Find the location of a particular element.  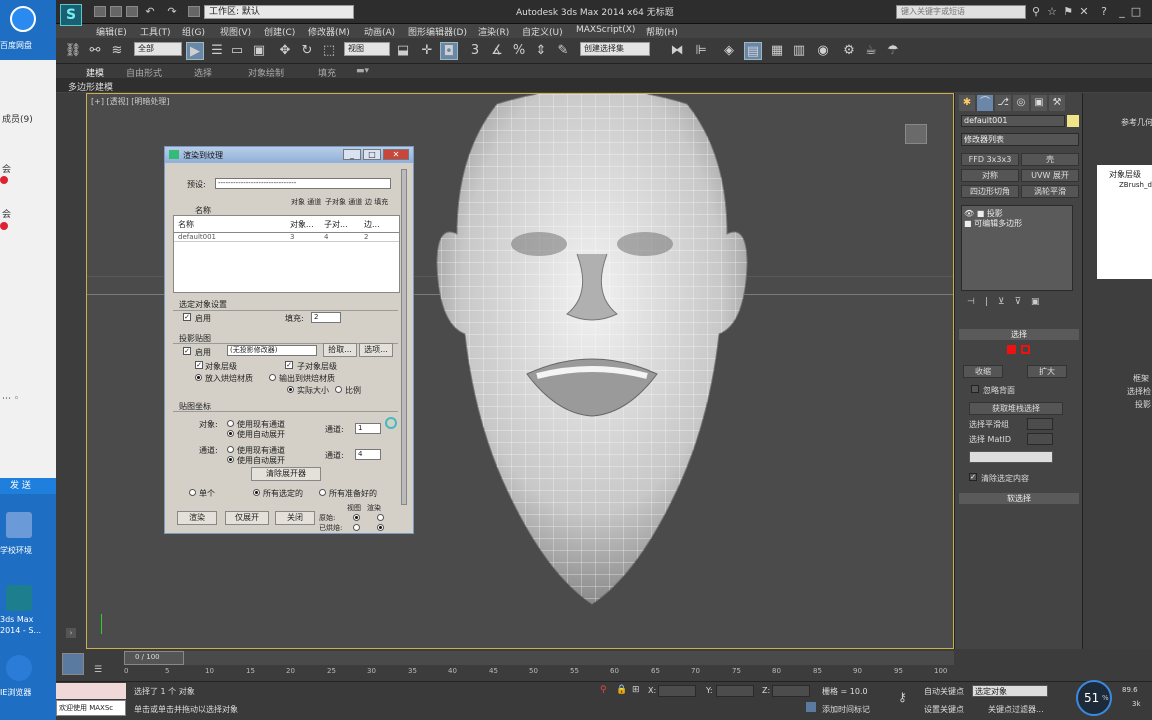

new-file-icon is located at coordinates (100, 11).